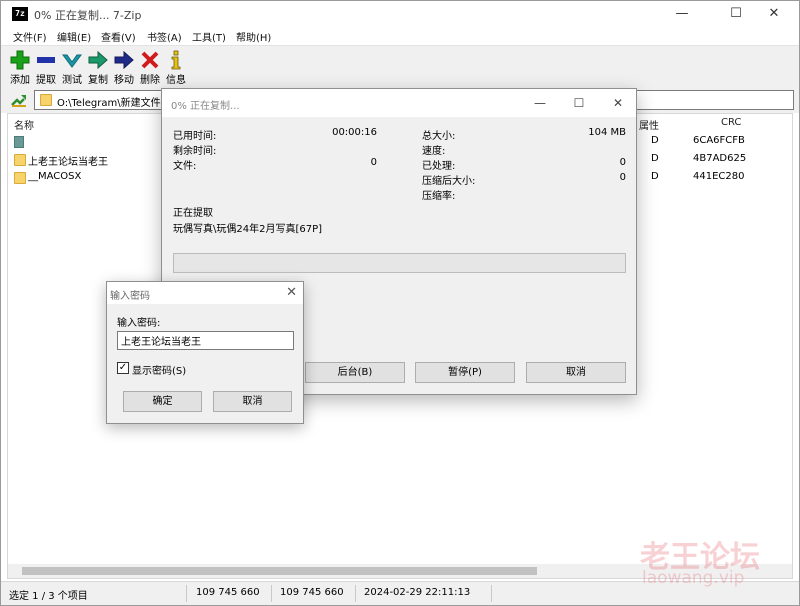 This screenshot has height=606, width=800. What do you see at coordinates (720, 158) in the screenshot?
I see `file-crc: 4B7AD625` at bounding box center [720, 158].